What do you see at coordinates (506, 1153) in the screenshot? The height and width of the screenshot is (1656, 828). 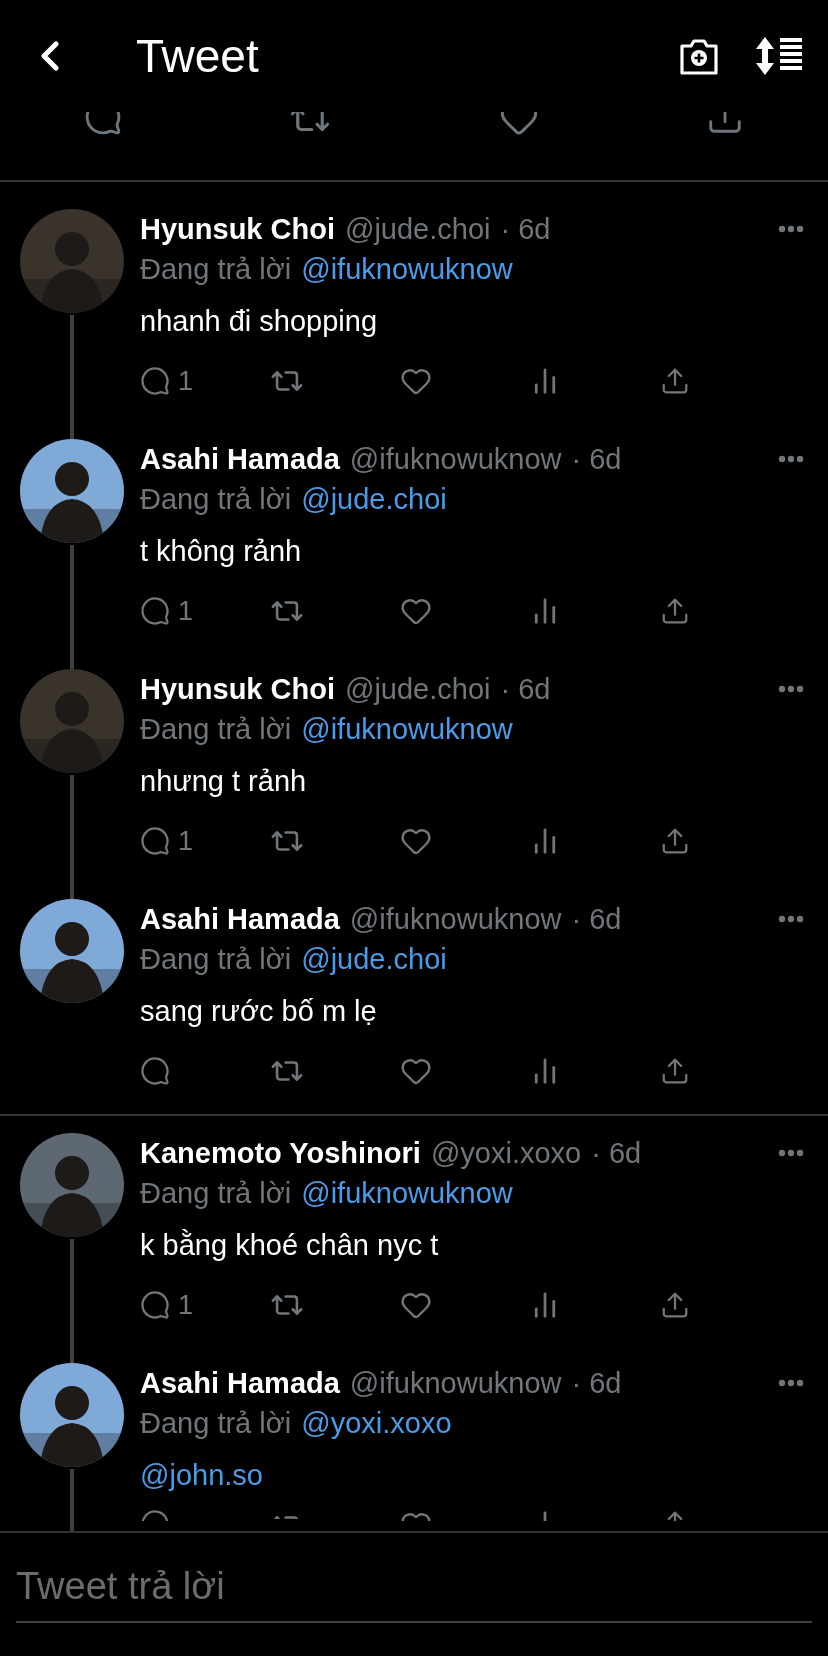 I see `user-handle: @yoxi.xoxo` at bounding box center [506, 1153].